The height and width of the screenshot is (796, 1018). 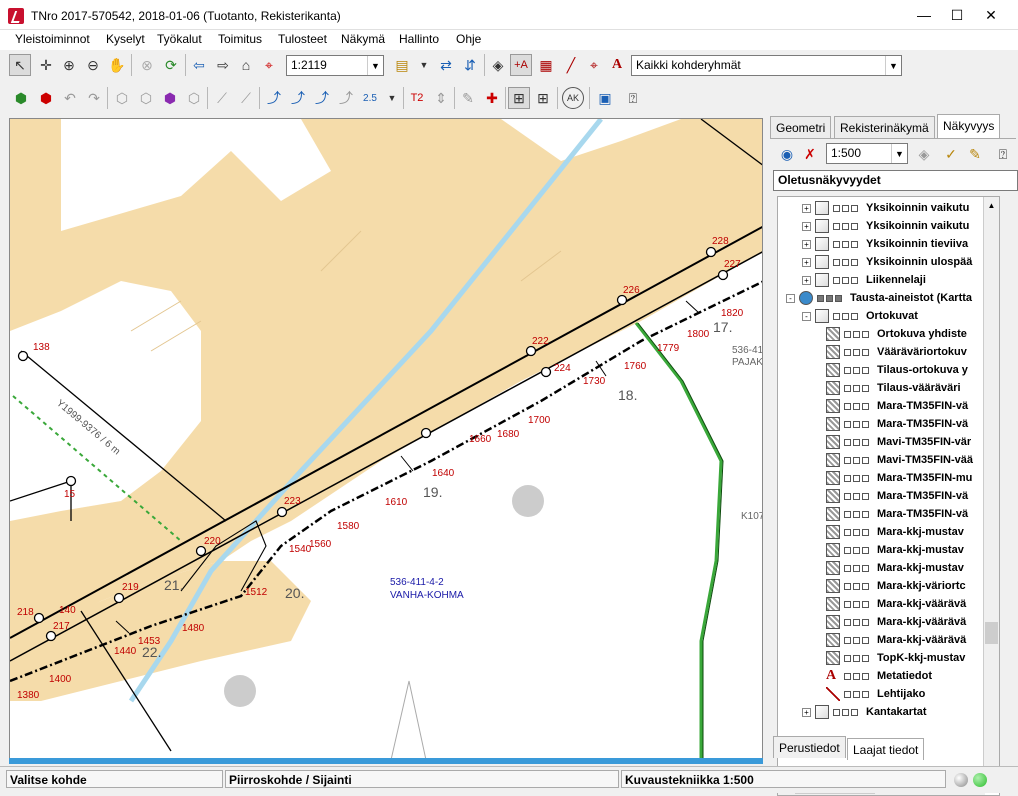 I want to click on sync-icon: ⇄, so click(x=446, y=65).